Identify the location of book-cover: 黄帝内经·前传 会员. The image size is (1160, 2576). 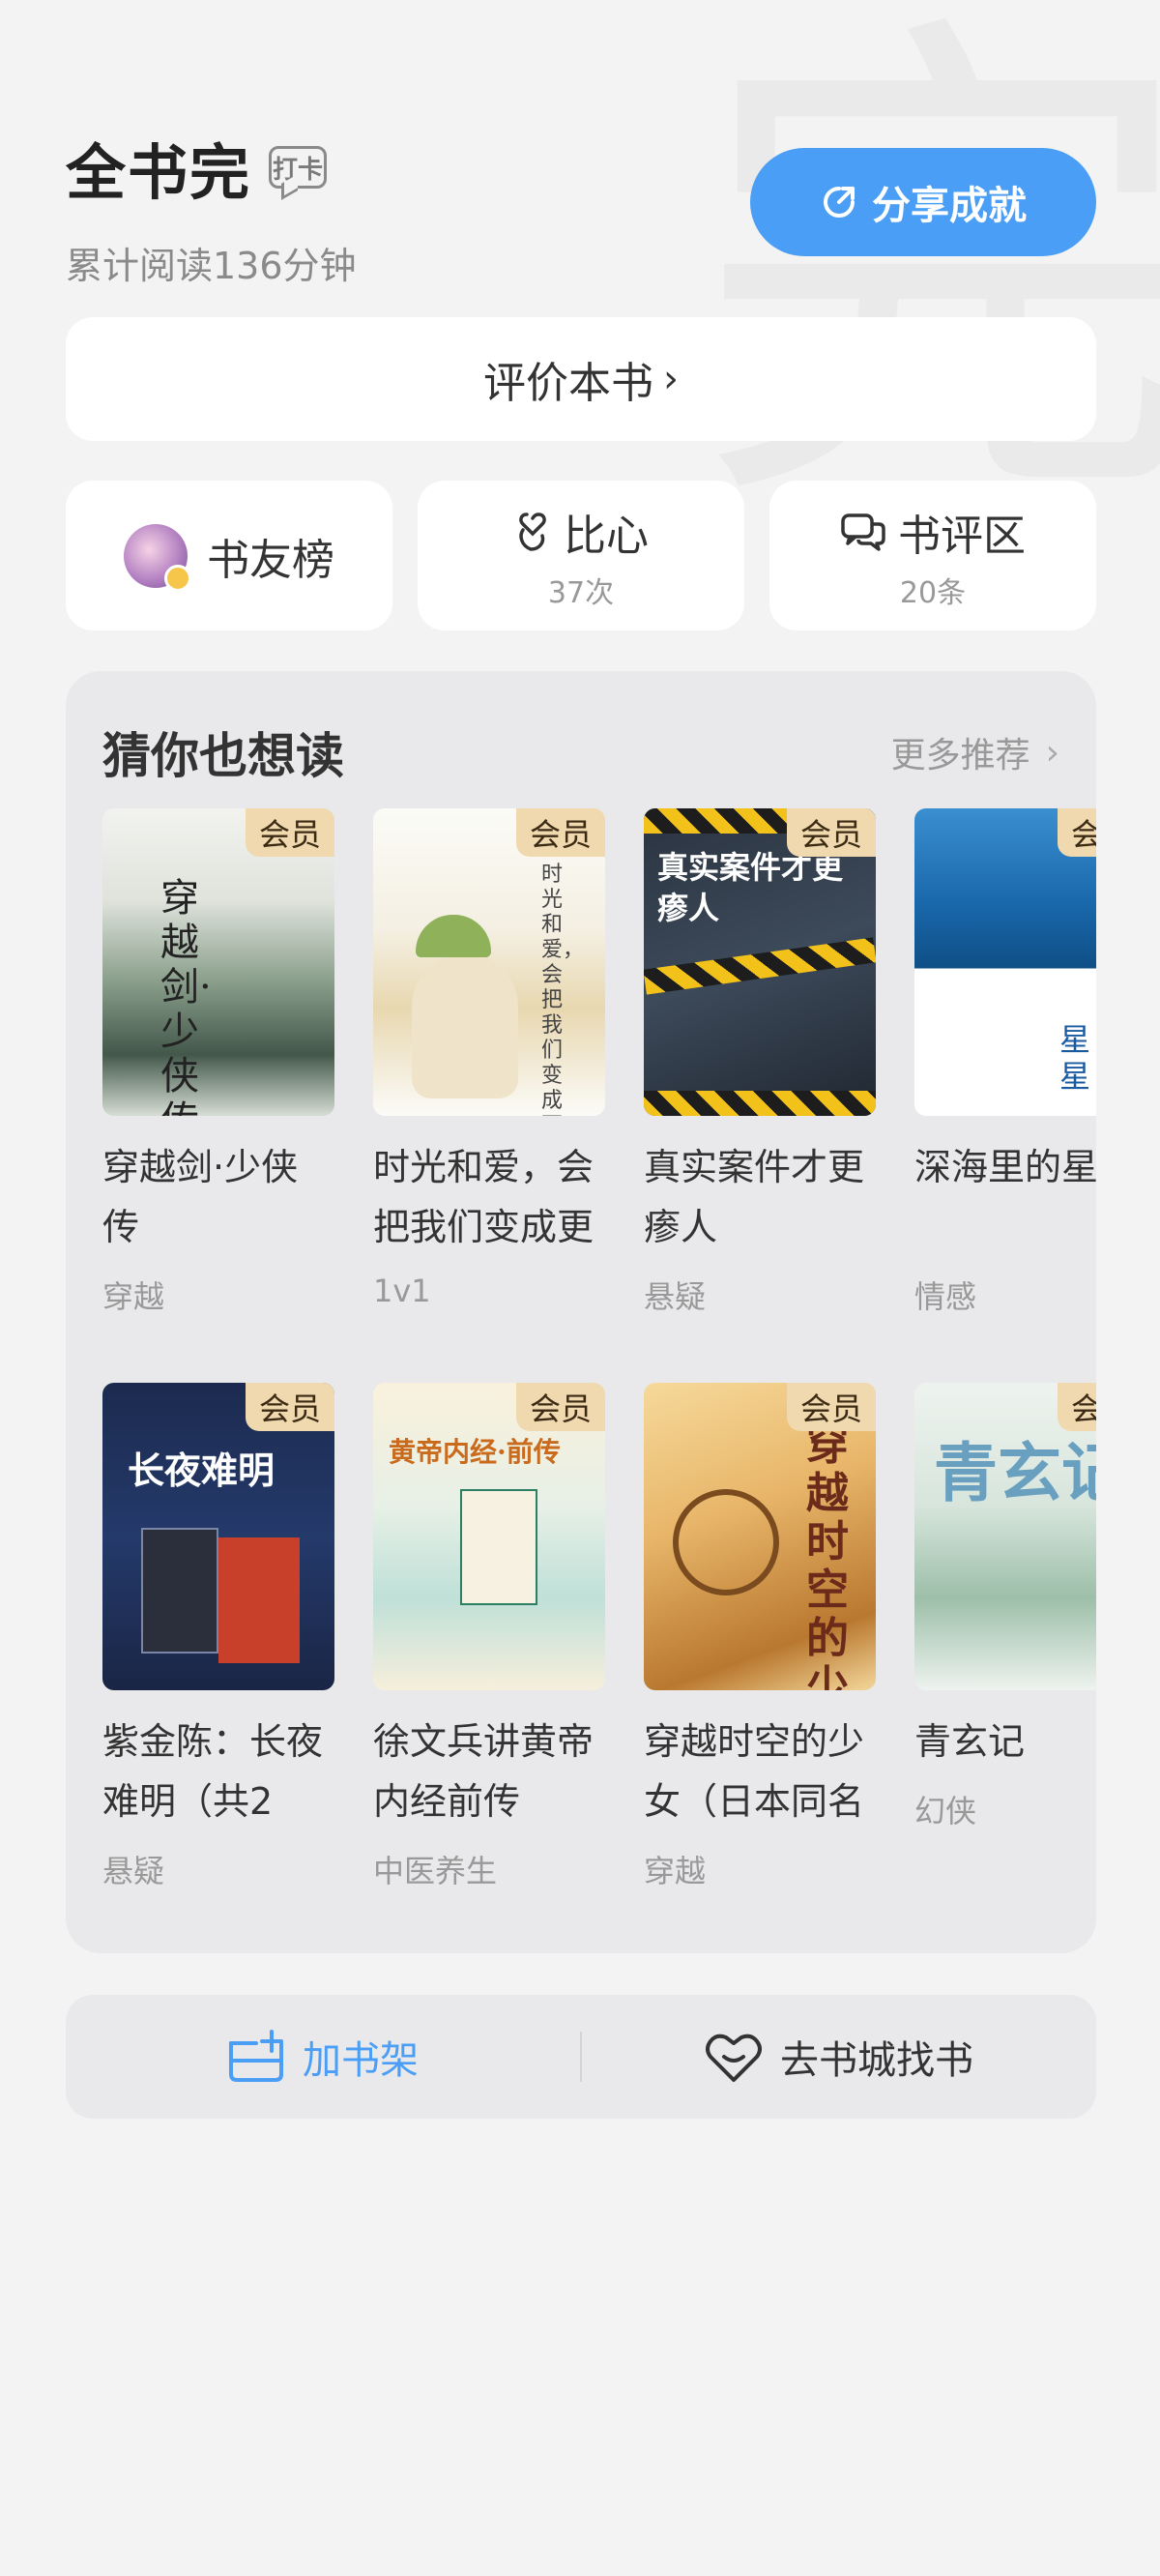
(489, 1536).